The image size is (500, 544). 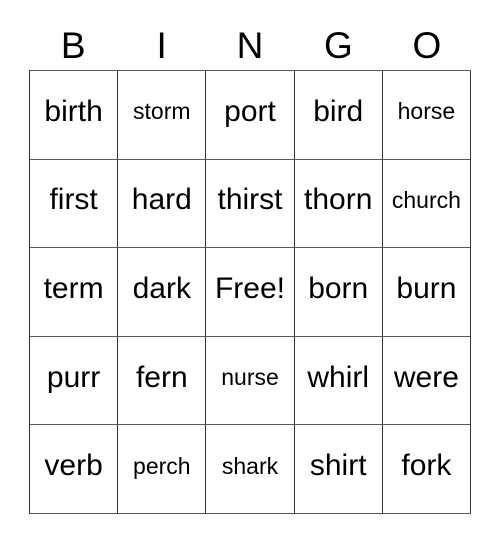 I want to click on bingo-header-letter-o: O, so click(x=427, y=45).